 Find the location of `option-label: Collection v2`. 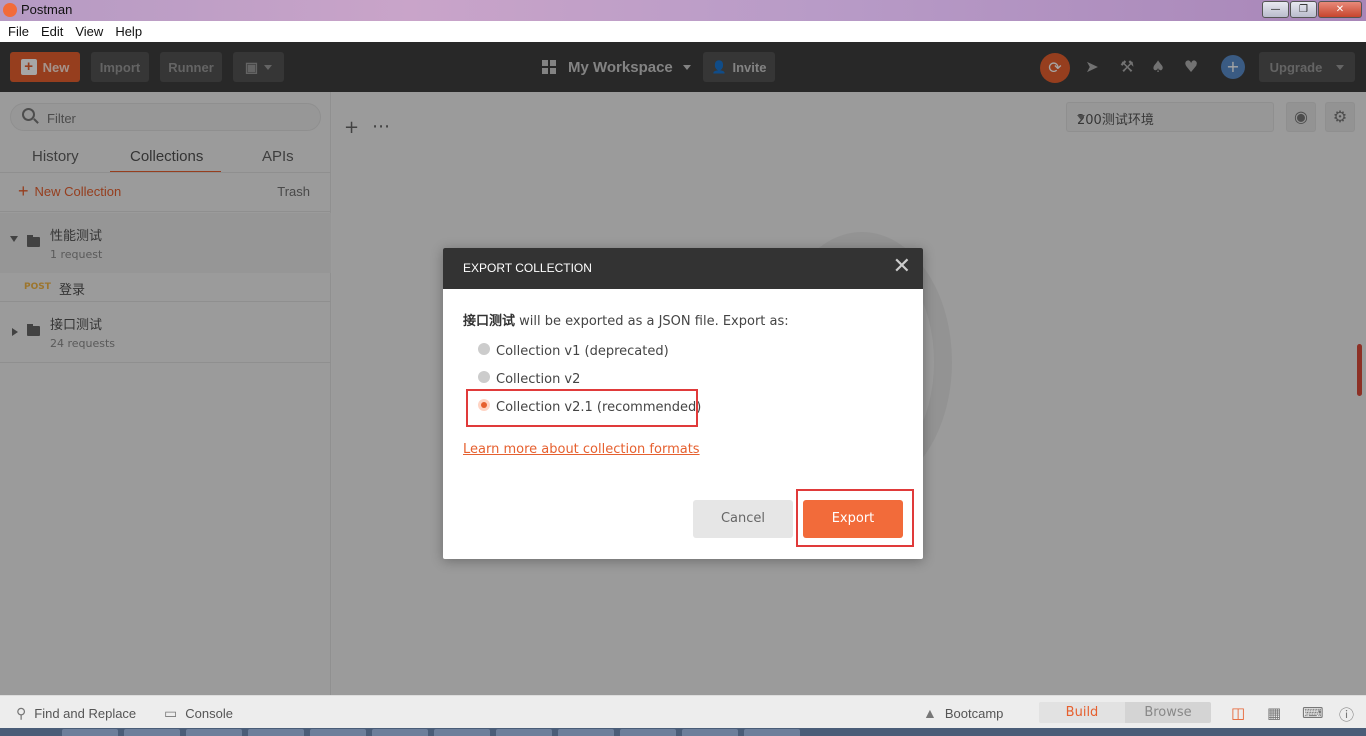

option-label: Collection v2 is located at coordinates (538, 379).